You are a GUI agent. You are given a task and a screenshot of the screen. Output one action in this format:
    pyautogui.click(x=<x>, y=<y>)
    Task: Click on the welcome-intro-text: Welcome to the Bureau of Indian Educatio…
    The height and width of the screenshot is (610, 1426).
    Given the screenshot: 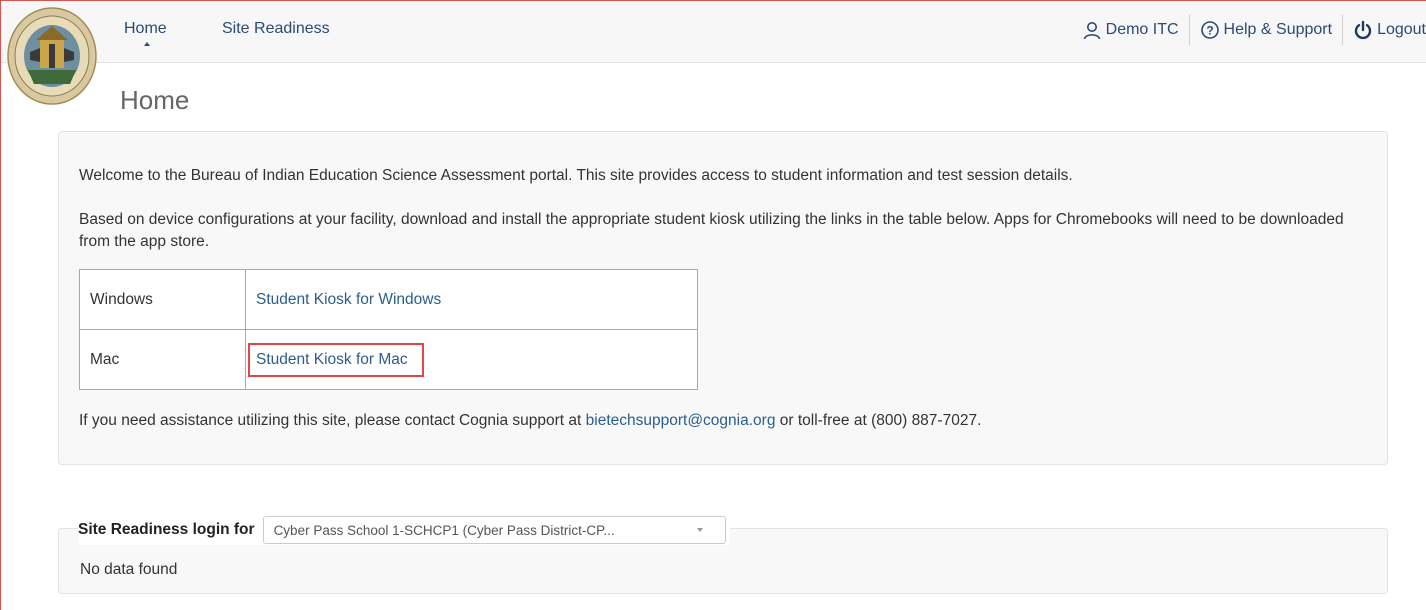 What is the action you would take?
    pyautogui.click(x=576, y=175)
    